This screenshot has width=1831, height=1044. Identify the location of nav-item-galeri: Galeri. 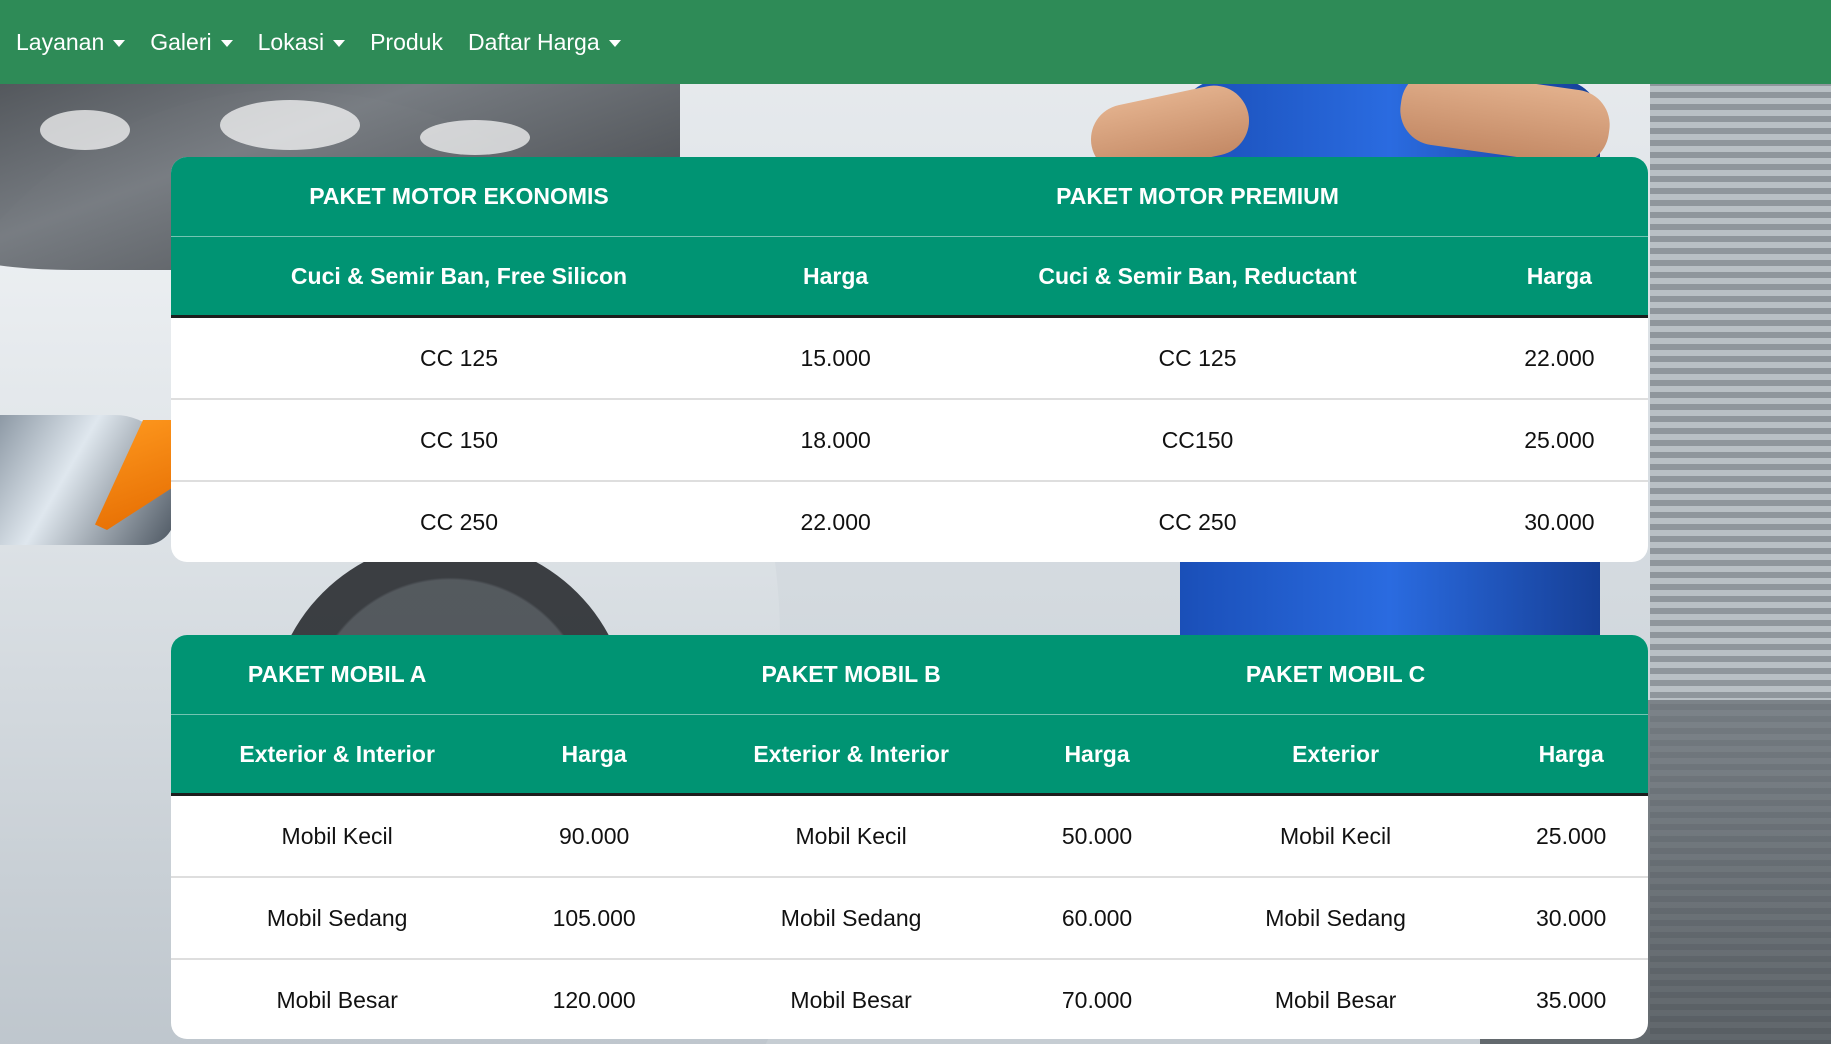
(191, 42).